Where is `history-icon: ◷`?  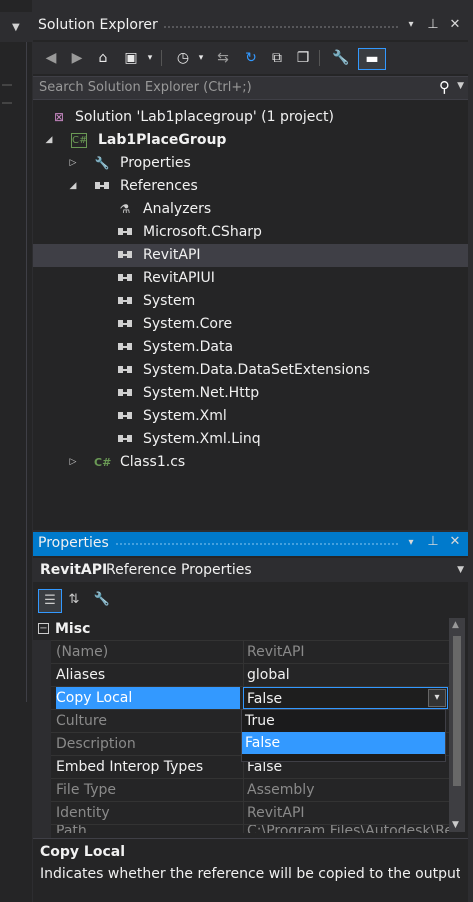
history-icon: ◷ is located at coordinates (183, 58).